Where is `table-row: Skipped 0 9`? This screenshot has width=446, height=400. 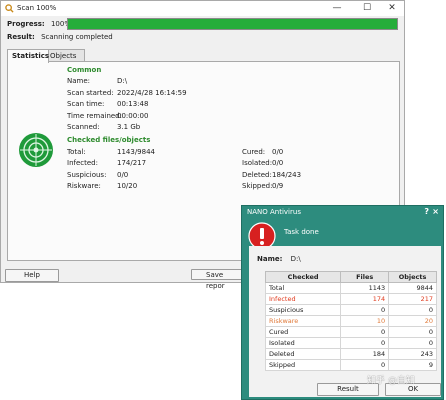 table-row: Skipped 0 9 is located at coordinates (350, 365).